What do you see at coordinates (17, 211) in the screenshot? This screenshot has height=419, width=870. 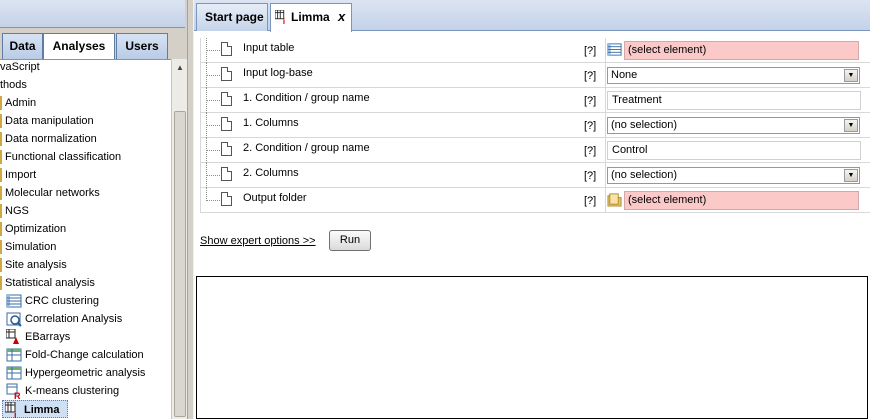 I see `tree-item-label: NGS` at bounding box center [17, 211].